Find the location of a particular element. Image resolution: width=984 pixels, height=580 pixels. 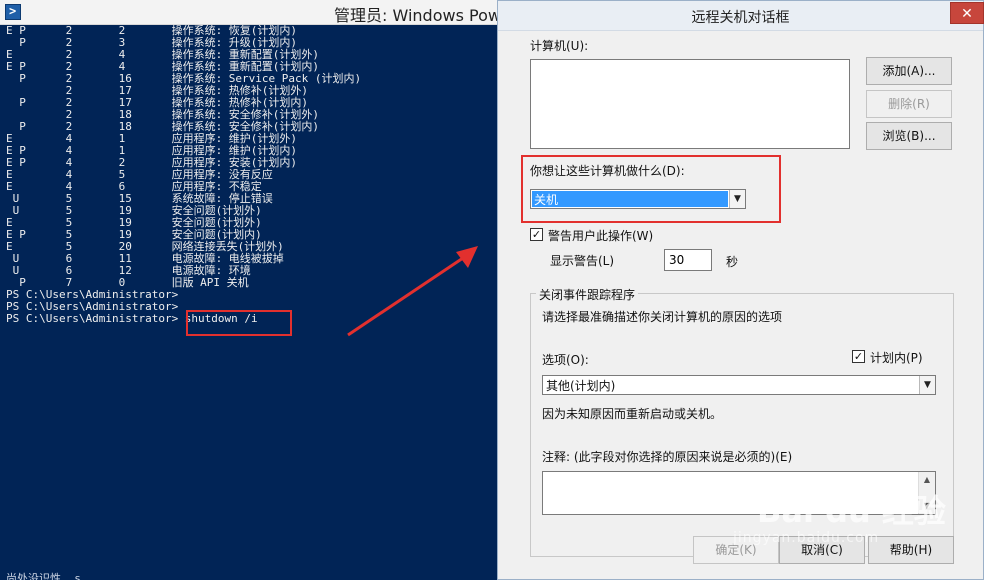

warn-checkbox: ✓ is located at coordinates (536, 234).